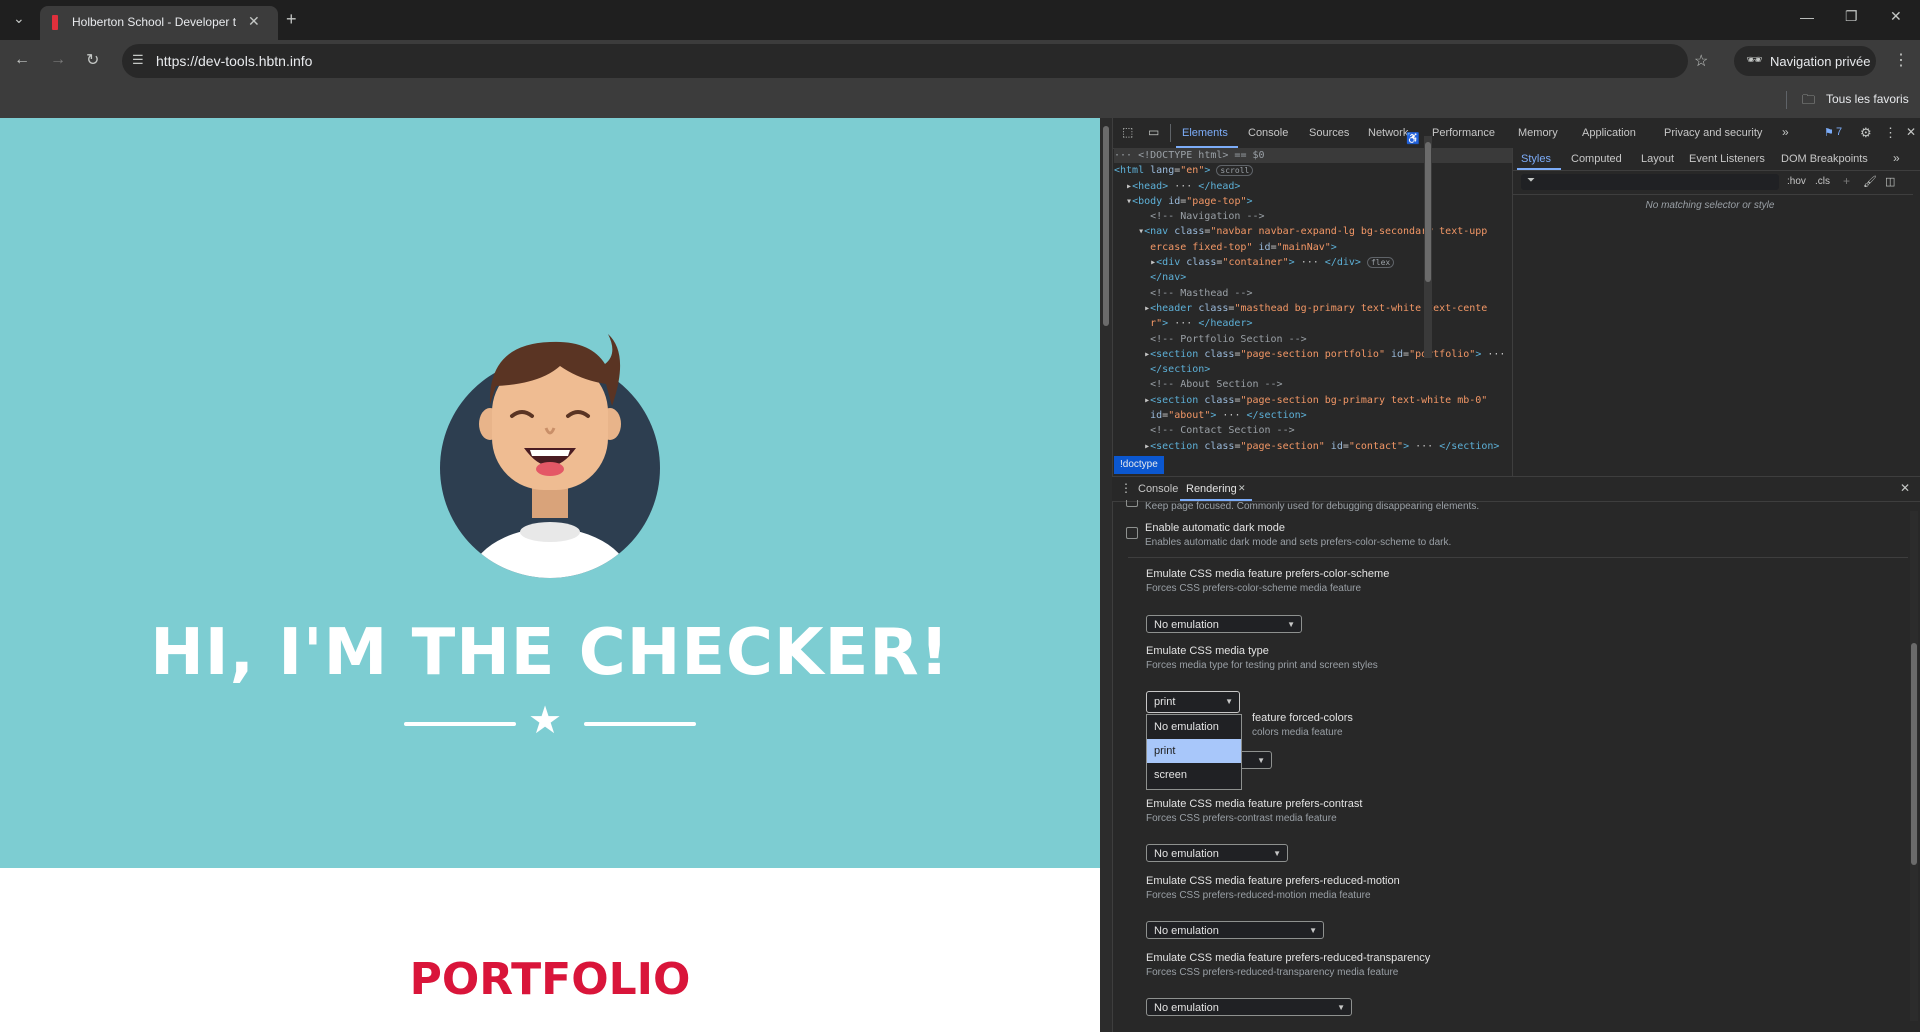 This screenshot has height=1032, width=1920. What do you see at coordinates (1786, 100) in the screenshot?
I see `bookmarks-divider` at bounding box center [1786, 100].